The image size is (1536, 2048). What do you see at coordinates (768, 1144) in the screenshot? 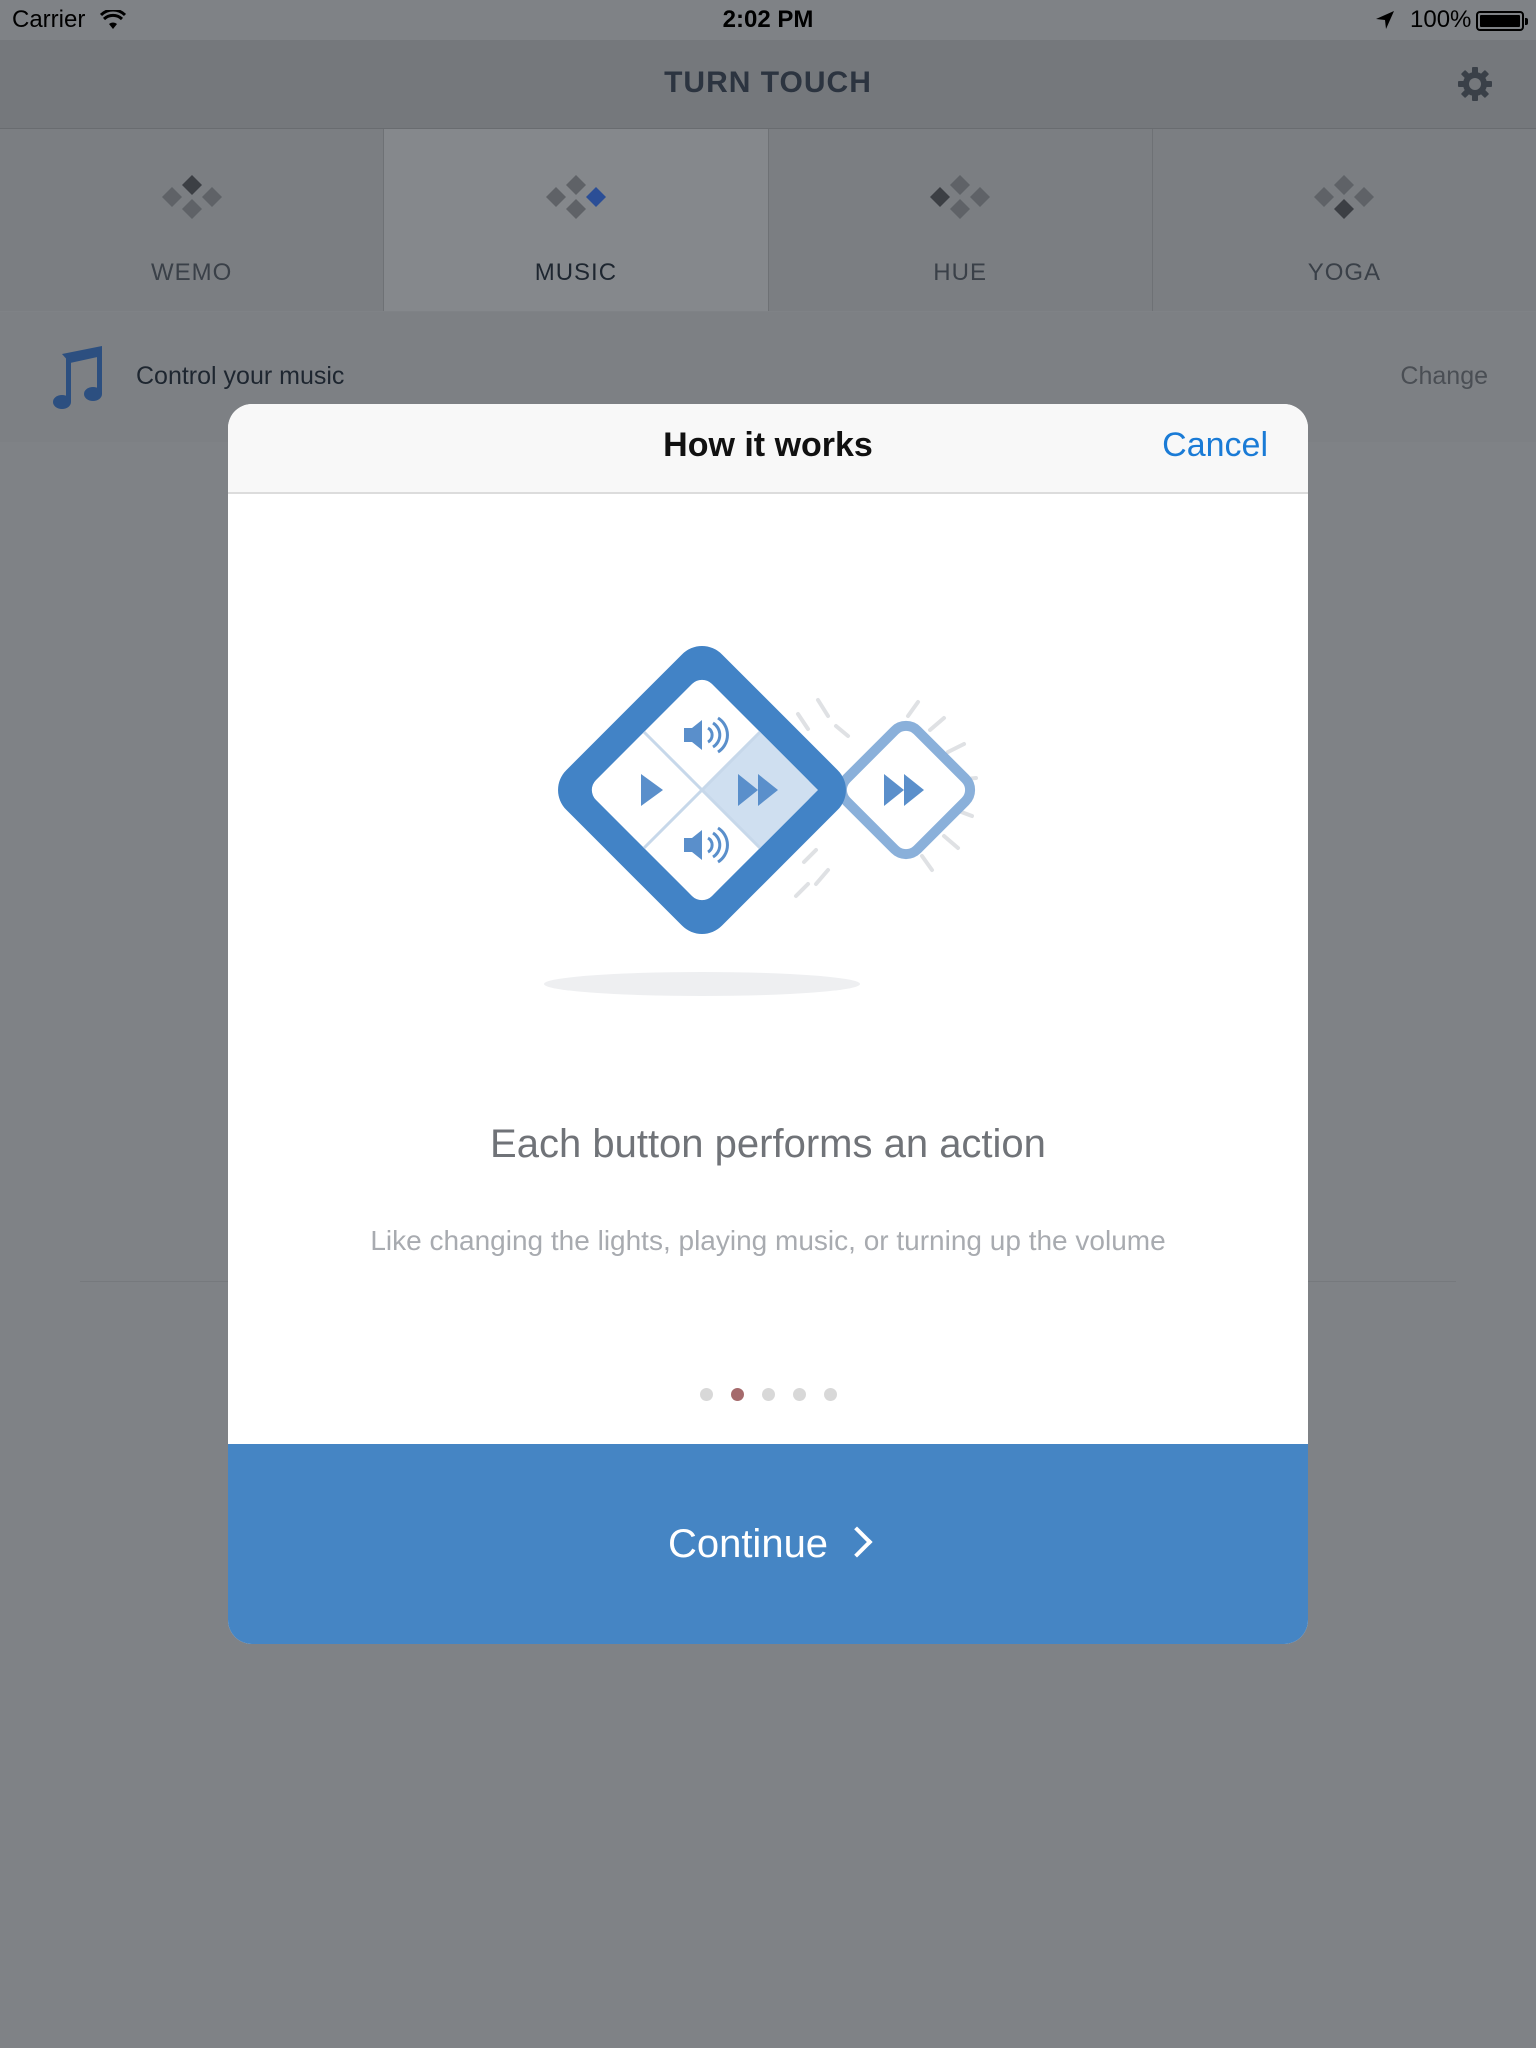
I see `modal-heading: Each button performs an action` at bounding box center [768, 1144].